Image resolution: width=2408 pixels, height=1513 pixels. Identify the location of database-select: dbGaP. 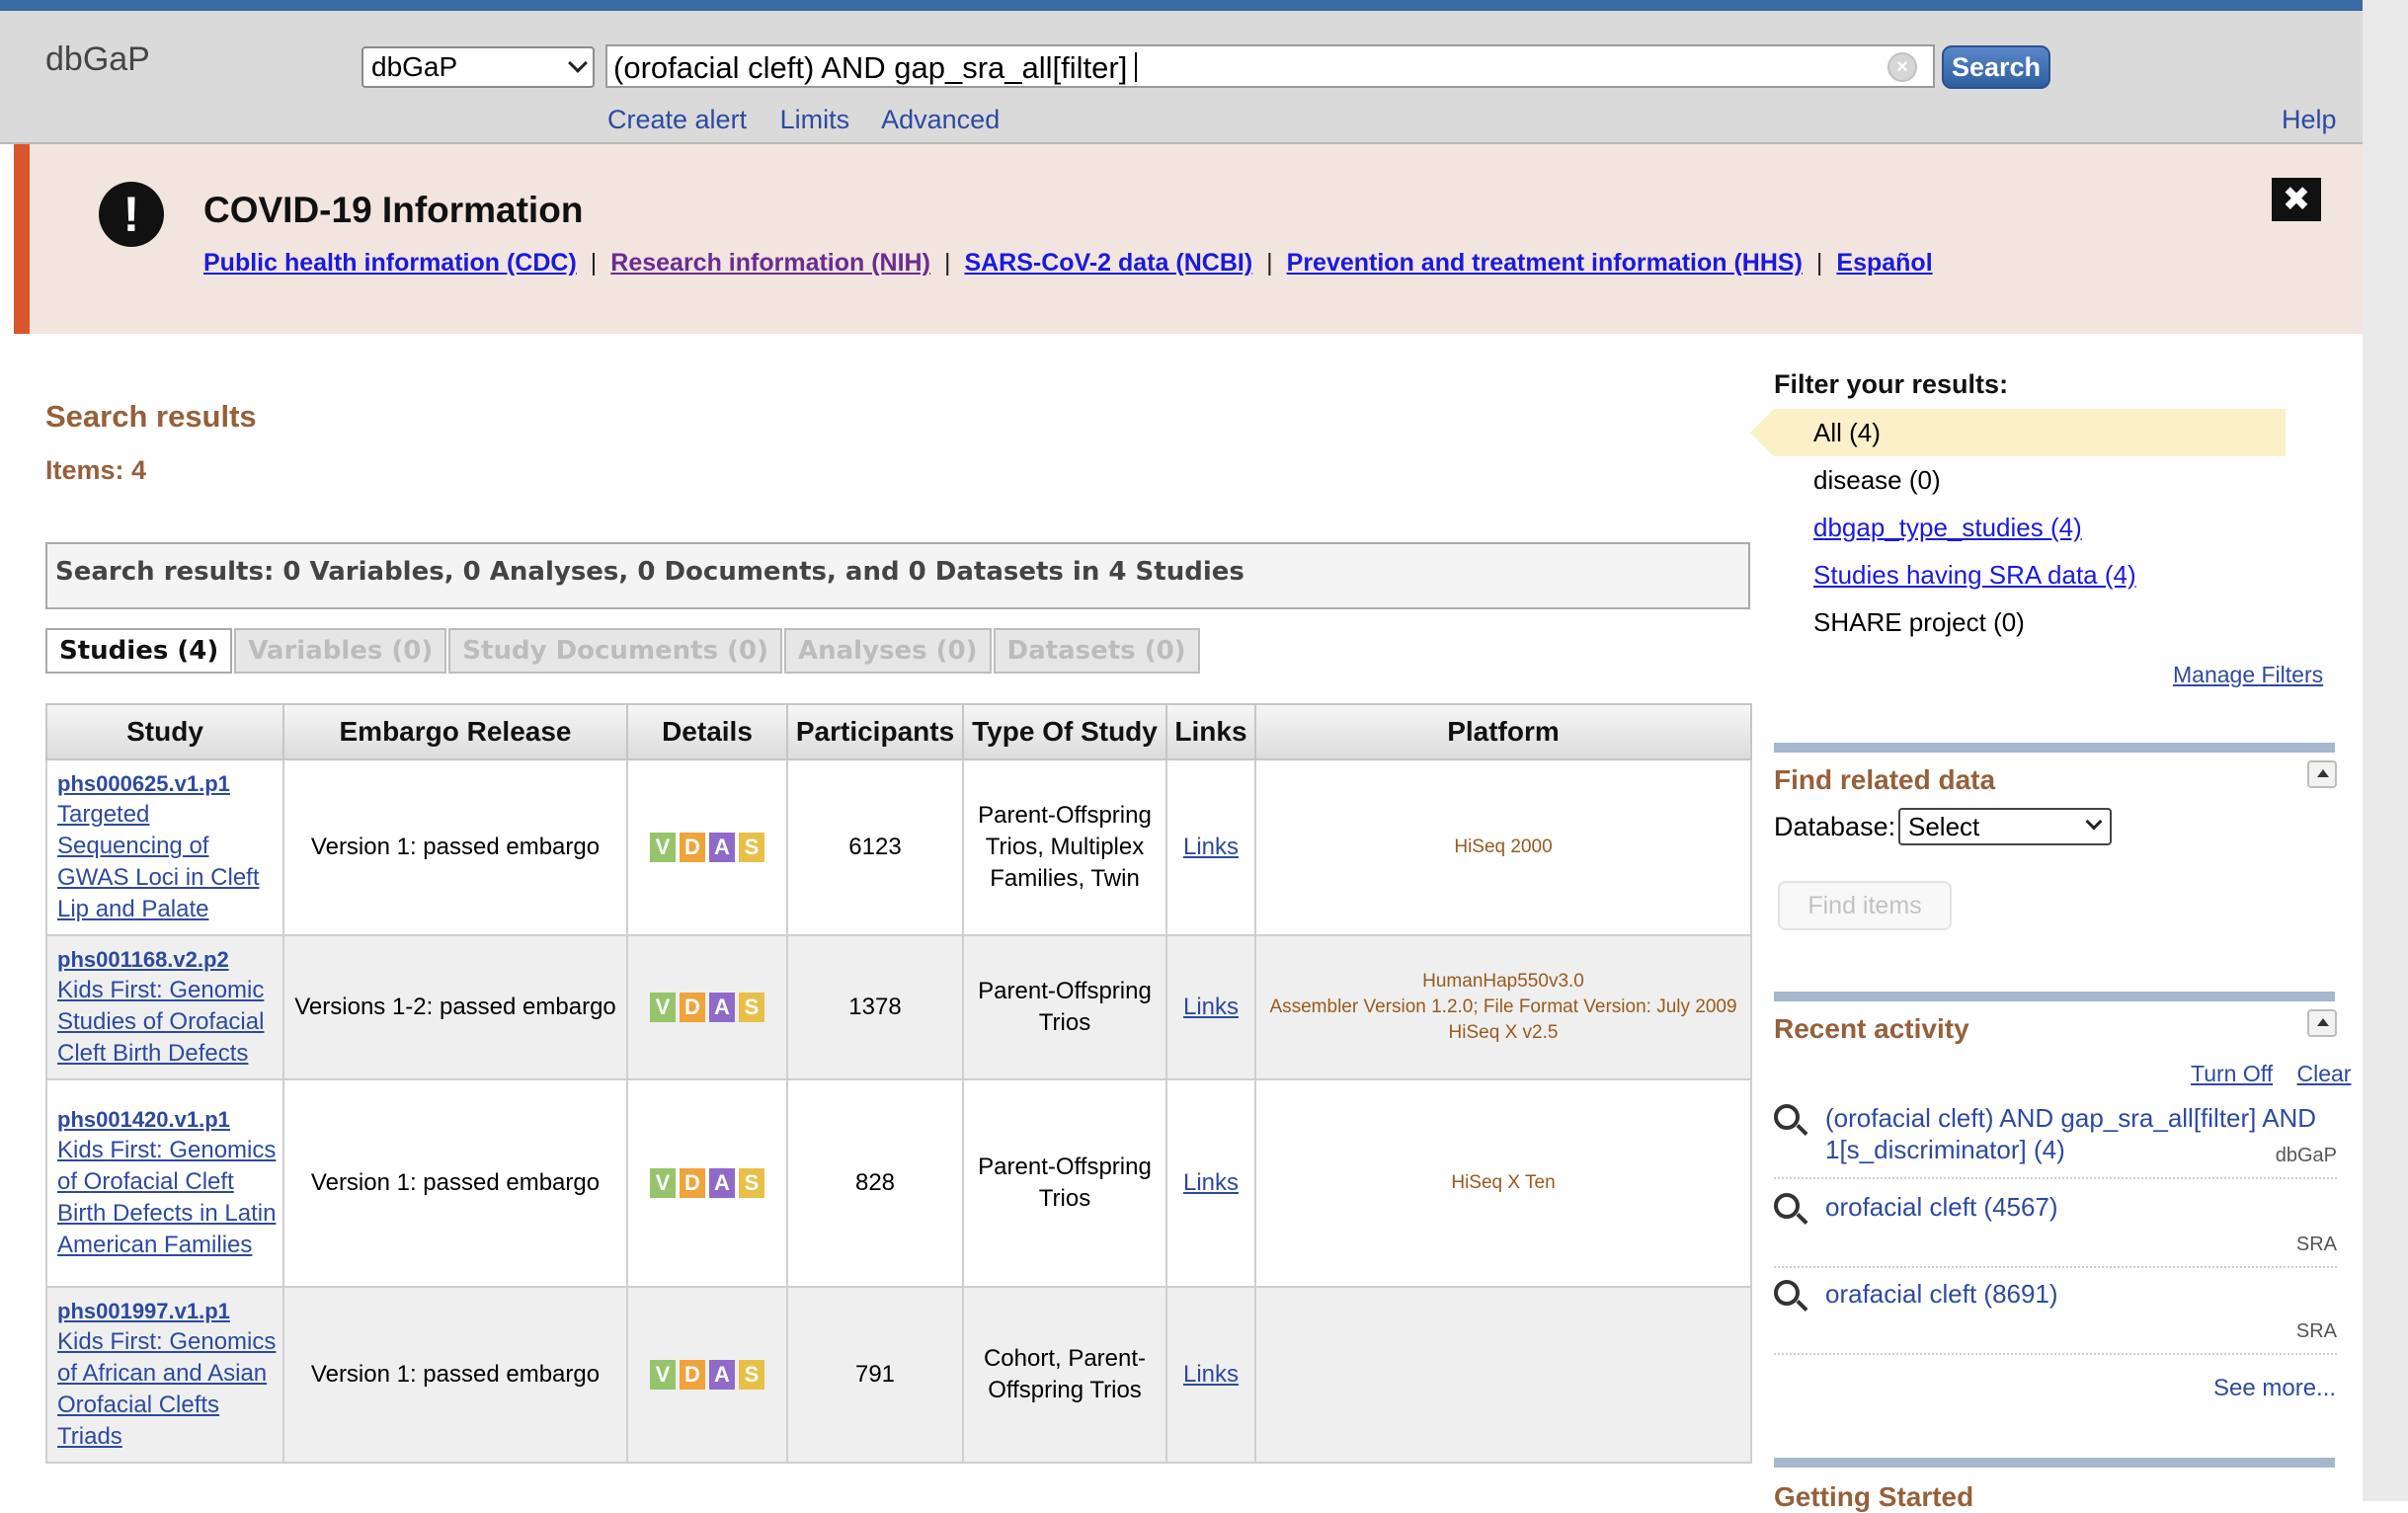
(478, 67).